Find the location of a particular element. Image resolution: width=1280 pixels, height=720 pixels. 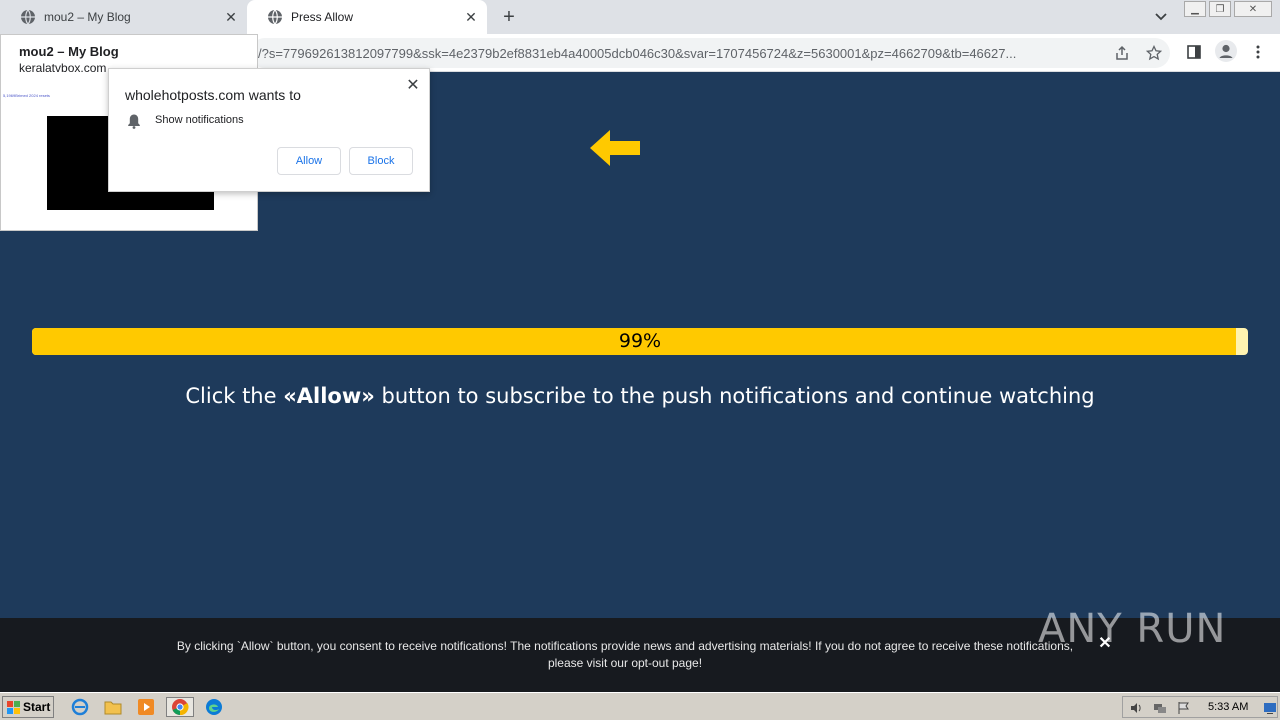

progress-label: 99% is located at coordinates (640, 341).